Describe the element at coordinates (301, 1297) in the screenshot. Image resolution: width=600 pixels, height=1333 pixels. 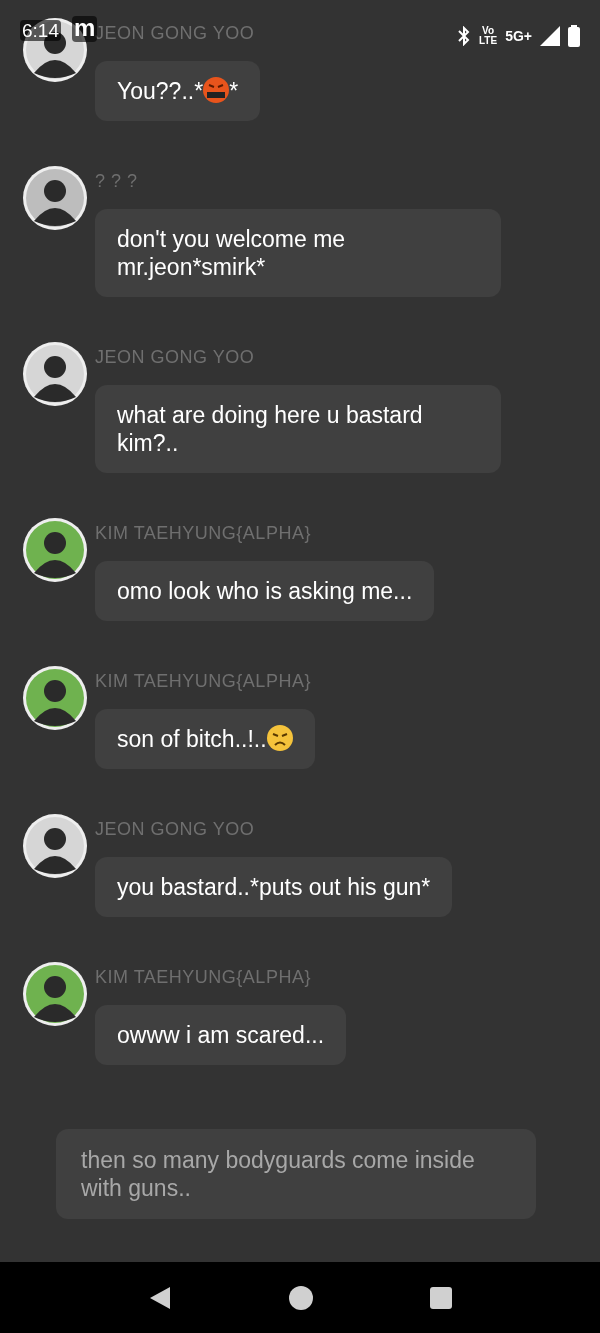
I see `home-icon` at that location.